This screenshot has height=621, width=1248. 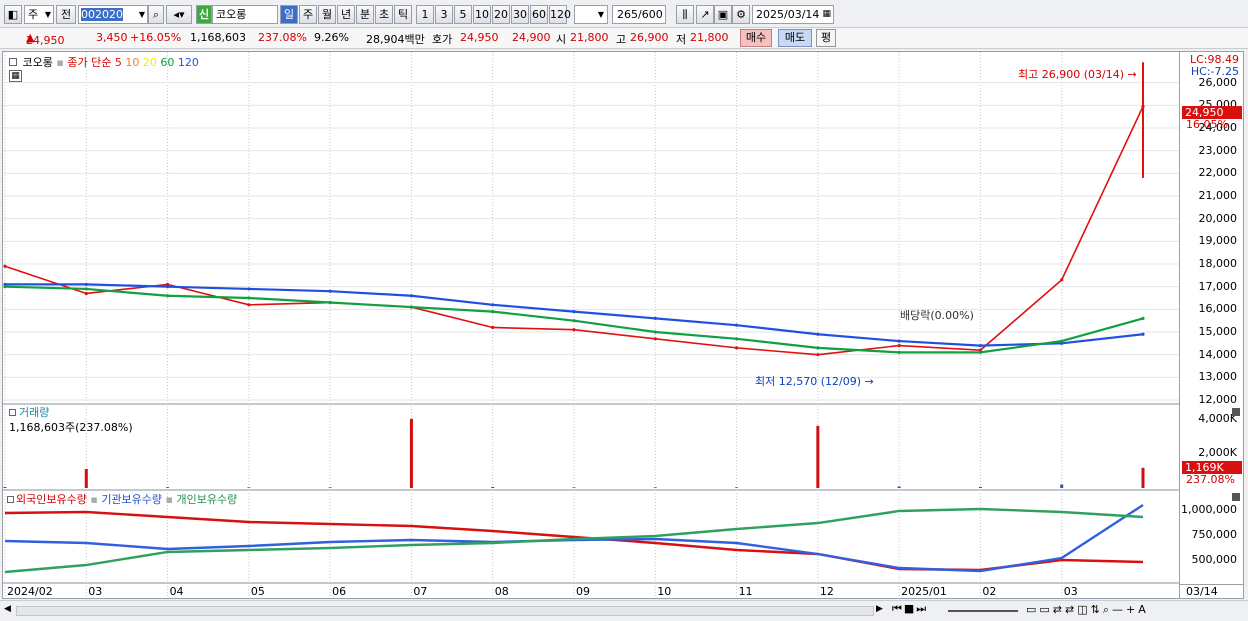 What do you see at coordinates (444, 14) in the screenshot?
I see `interval-tab-3: 3` at bounding box center [444, 14].